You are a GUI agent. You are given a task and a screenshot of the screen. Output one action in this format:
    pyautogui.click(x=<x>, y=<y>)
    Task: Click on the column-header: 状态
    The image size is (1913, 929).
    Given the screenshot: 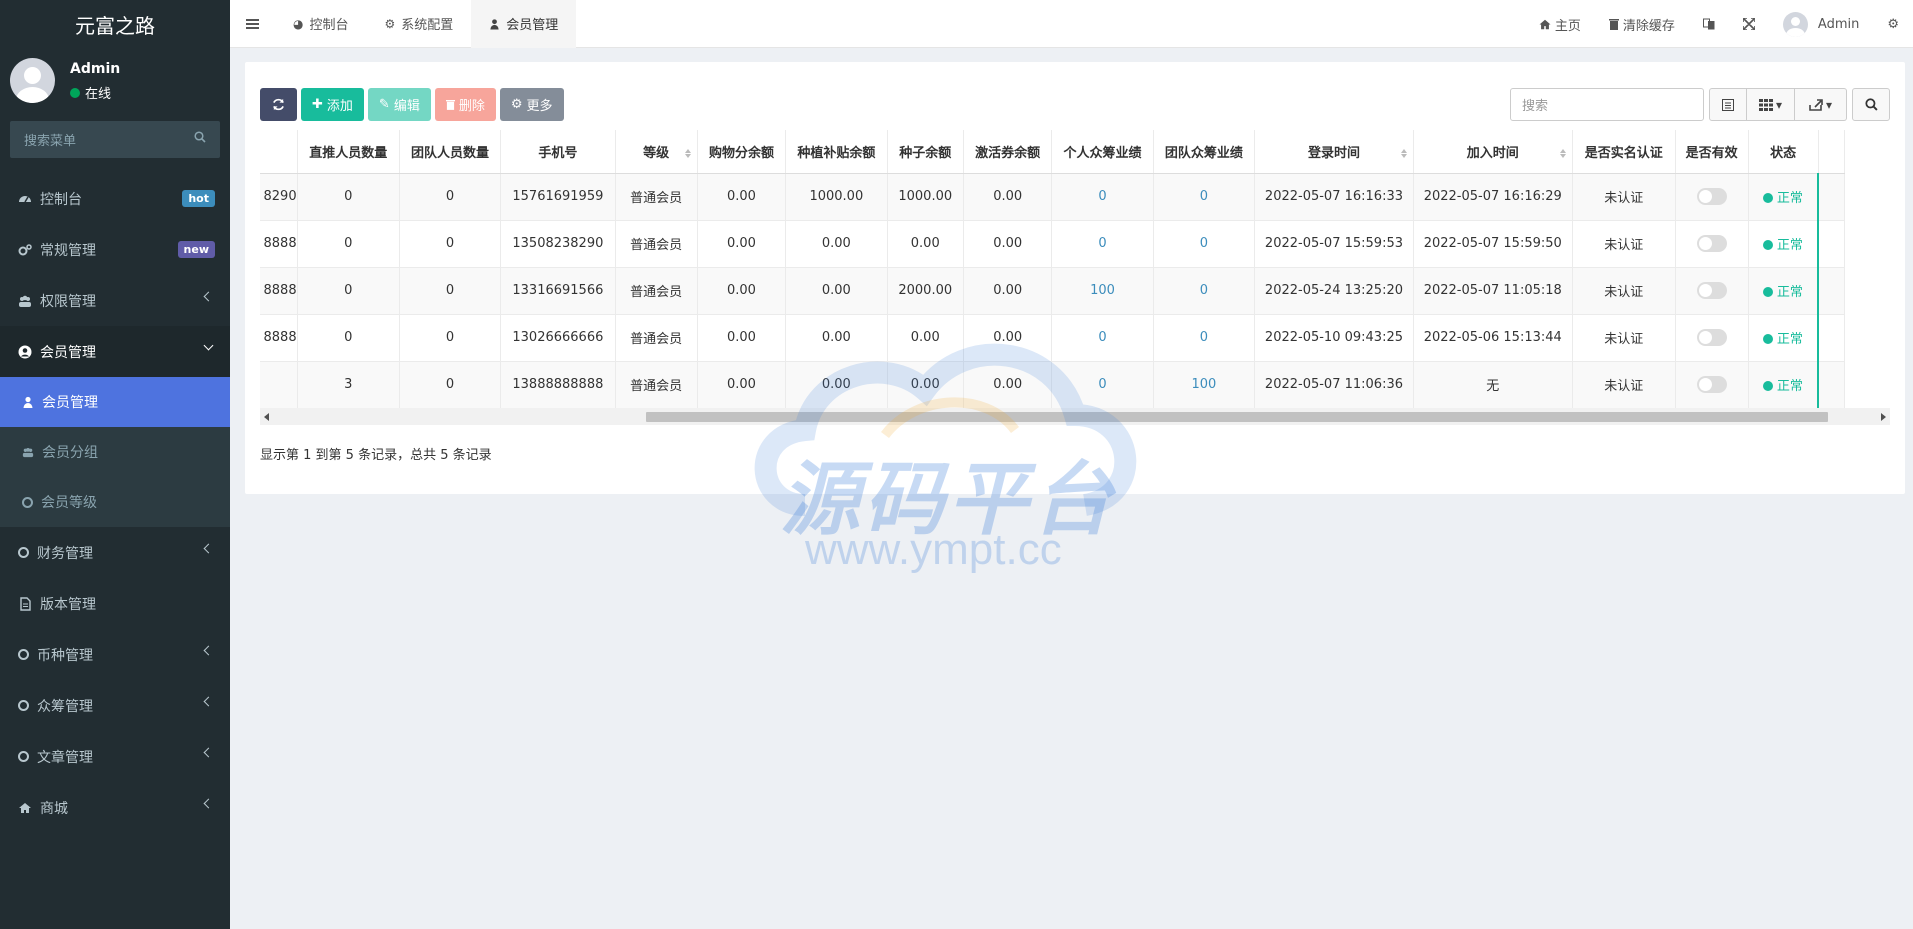 What is the action you would take?
    pyautogui.click(x=1783, y=152)
    